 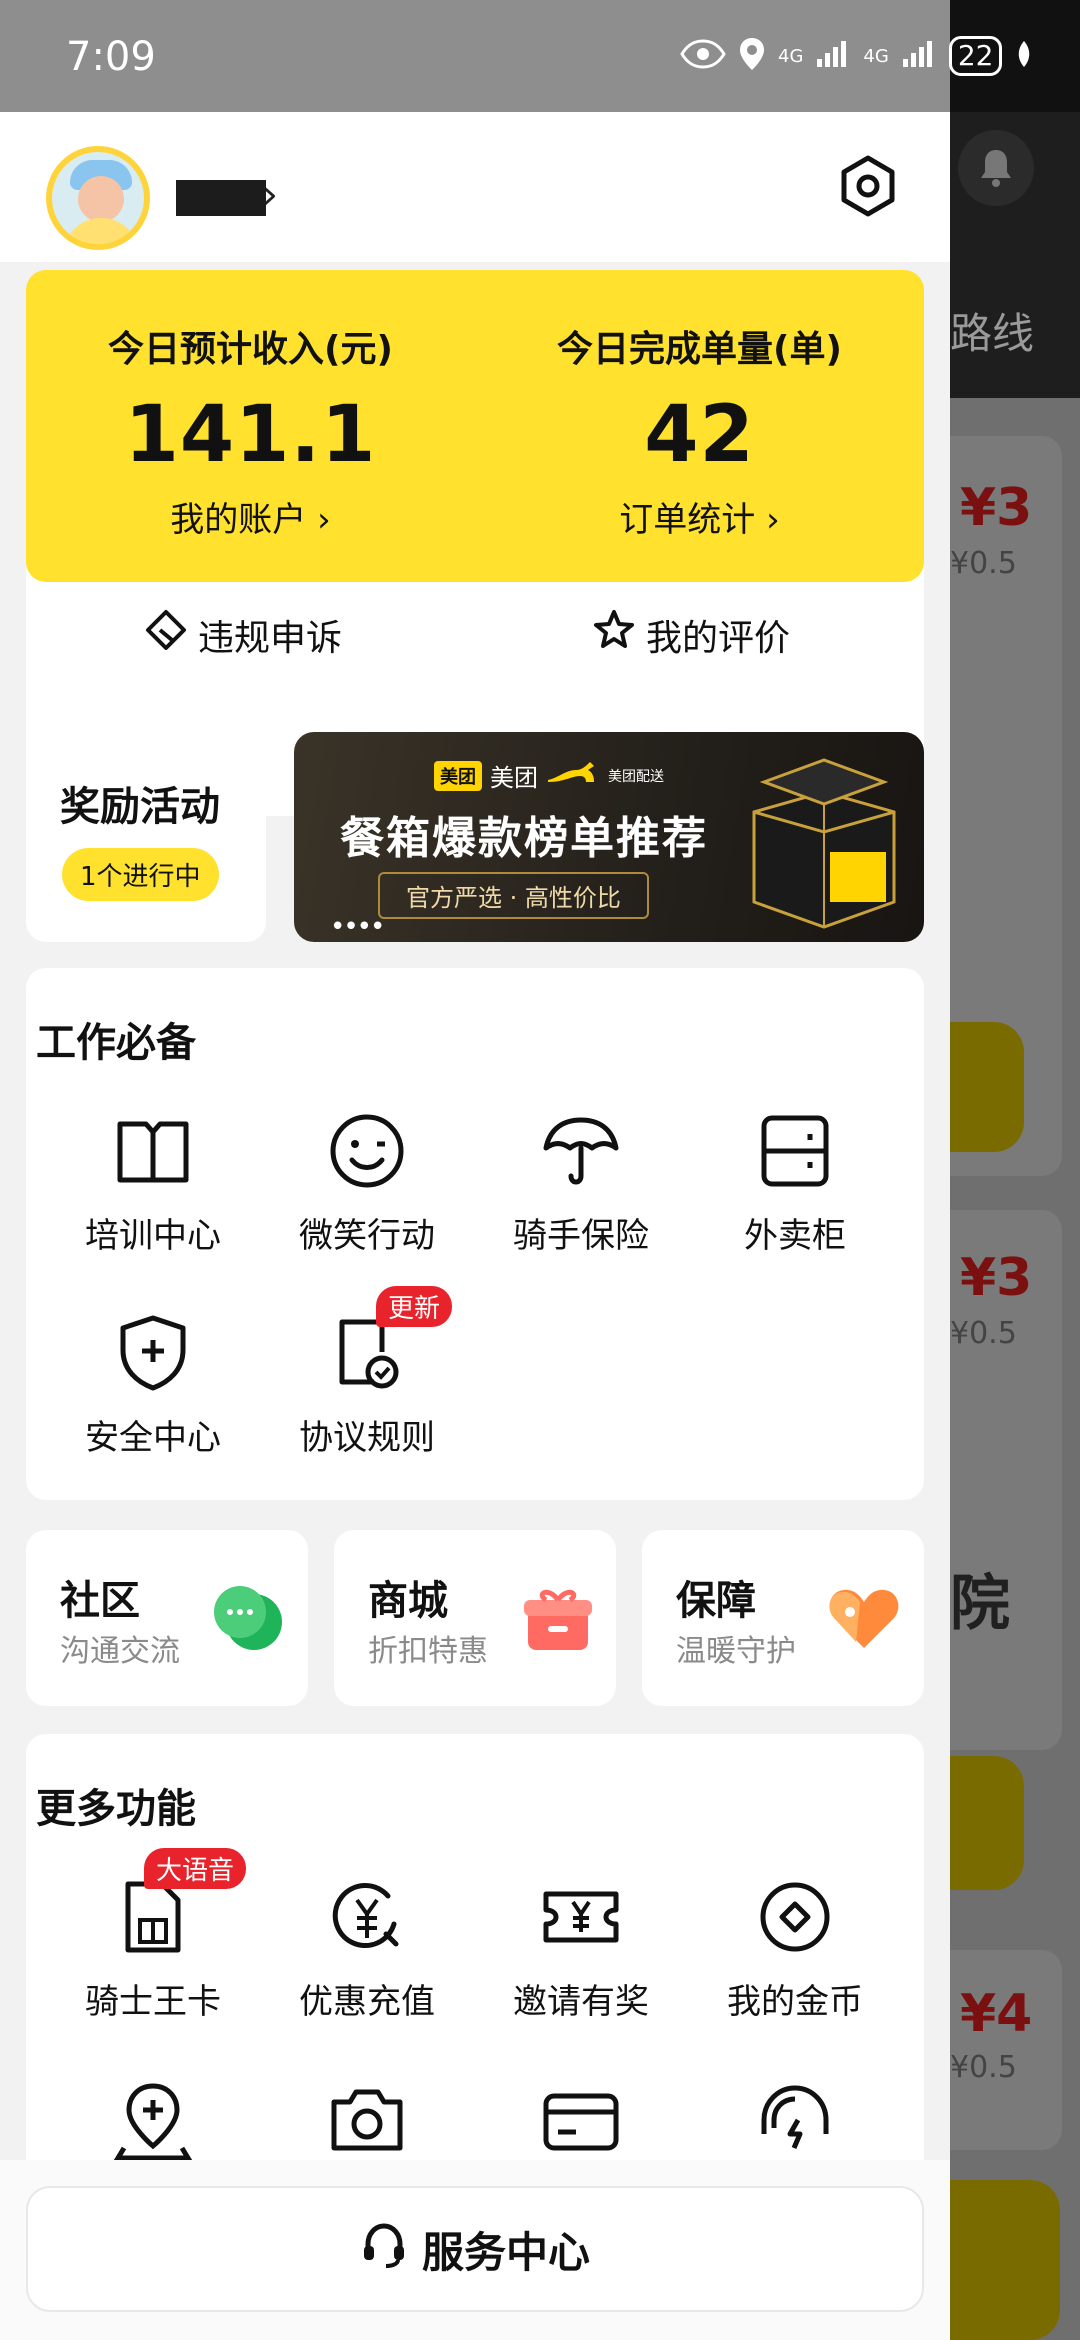 What do you see at coordinates (581, 1151) in the screenshot?
I see `umbrella-icon` at bounding box center [581, 1151].